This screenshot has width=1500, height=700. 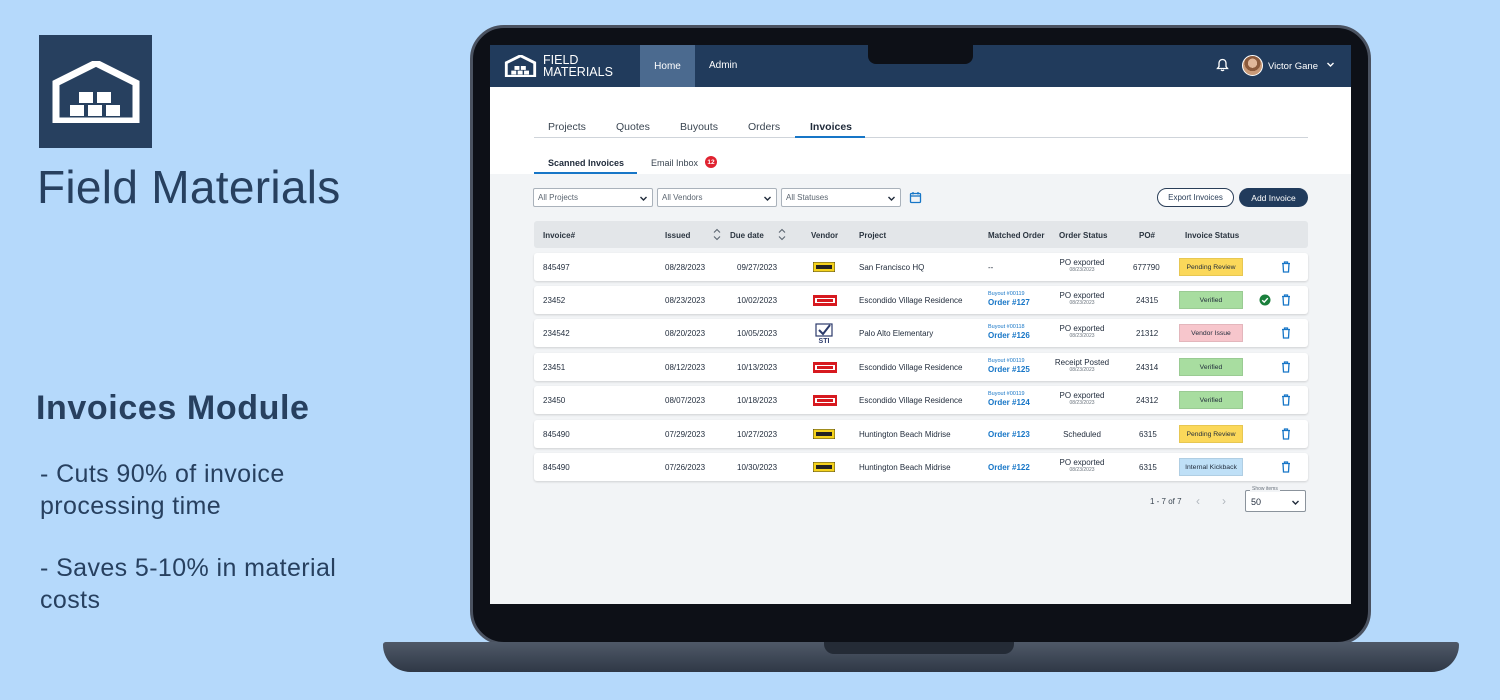 What do you see at coordinates (585, 173) in the screenshot?
I see `active-subtab-indicator` at bounding box center [585, 173].